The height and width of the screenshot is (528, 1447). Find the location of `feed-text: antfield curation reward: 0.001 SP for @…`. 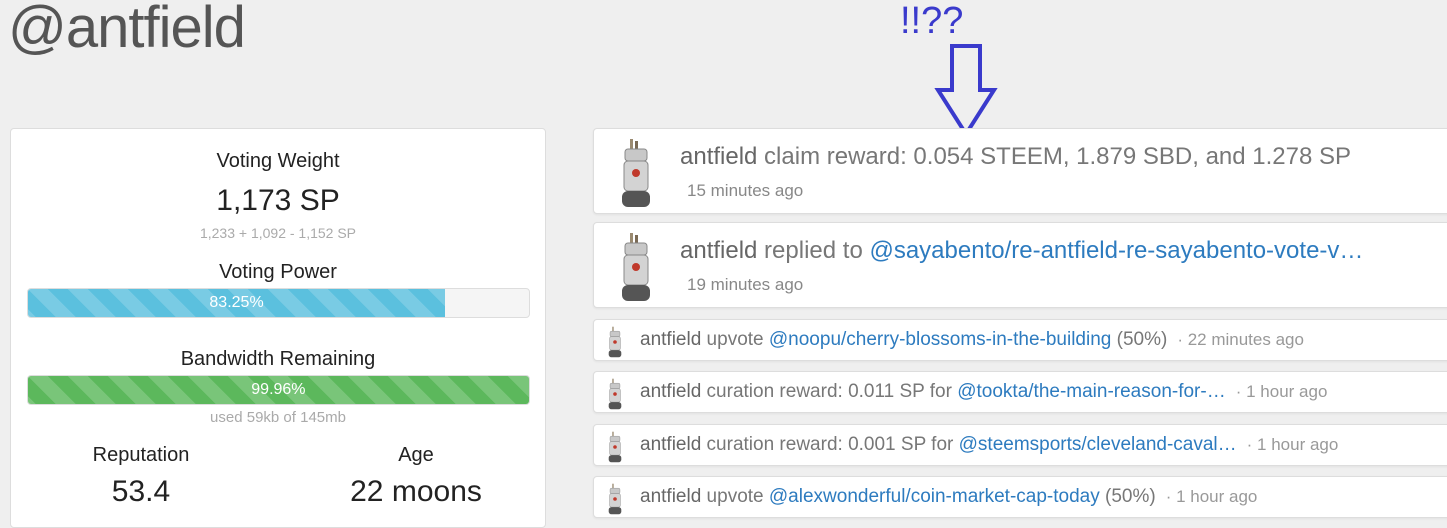

feed-text: antfield curation reward: 0.001 SP for @… is located at coordinates (989, 444).